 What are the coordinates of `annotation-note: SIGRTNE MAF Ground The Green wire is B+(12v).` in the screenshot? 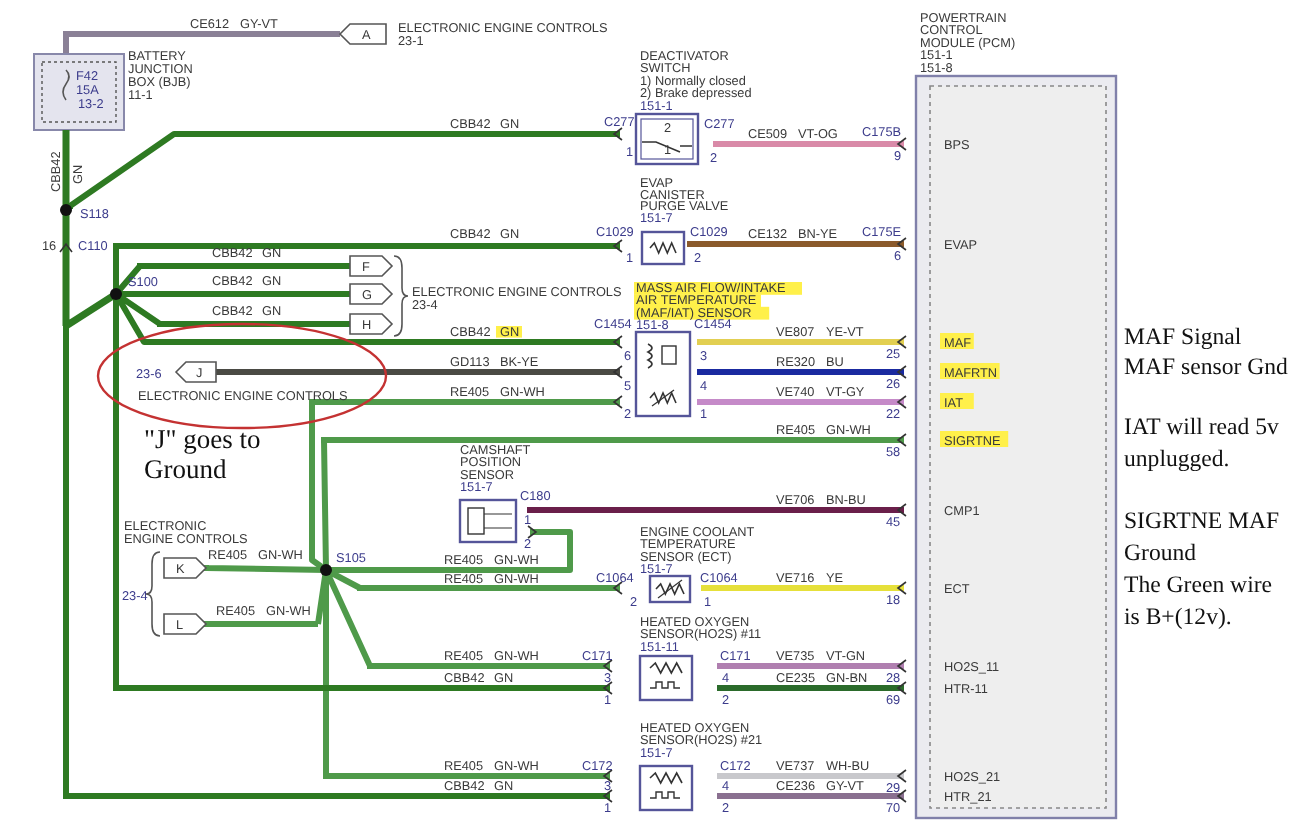 It's located at (1202, 568).